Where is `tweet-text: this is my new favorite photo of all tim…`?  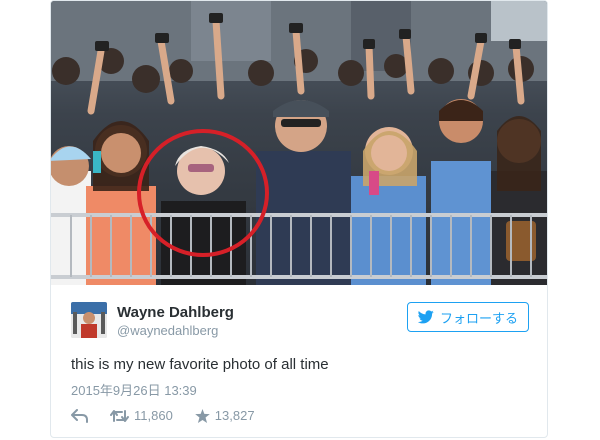
tweet-text: this is my new favorite photo of all tim… is located at coordinates (200, 364).